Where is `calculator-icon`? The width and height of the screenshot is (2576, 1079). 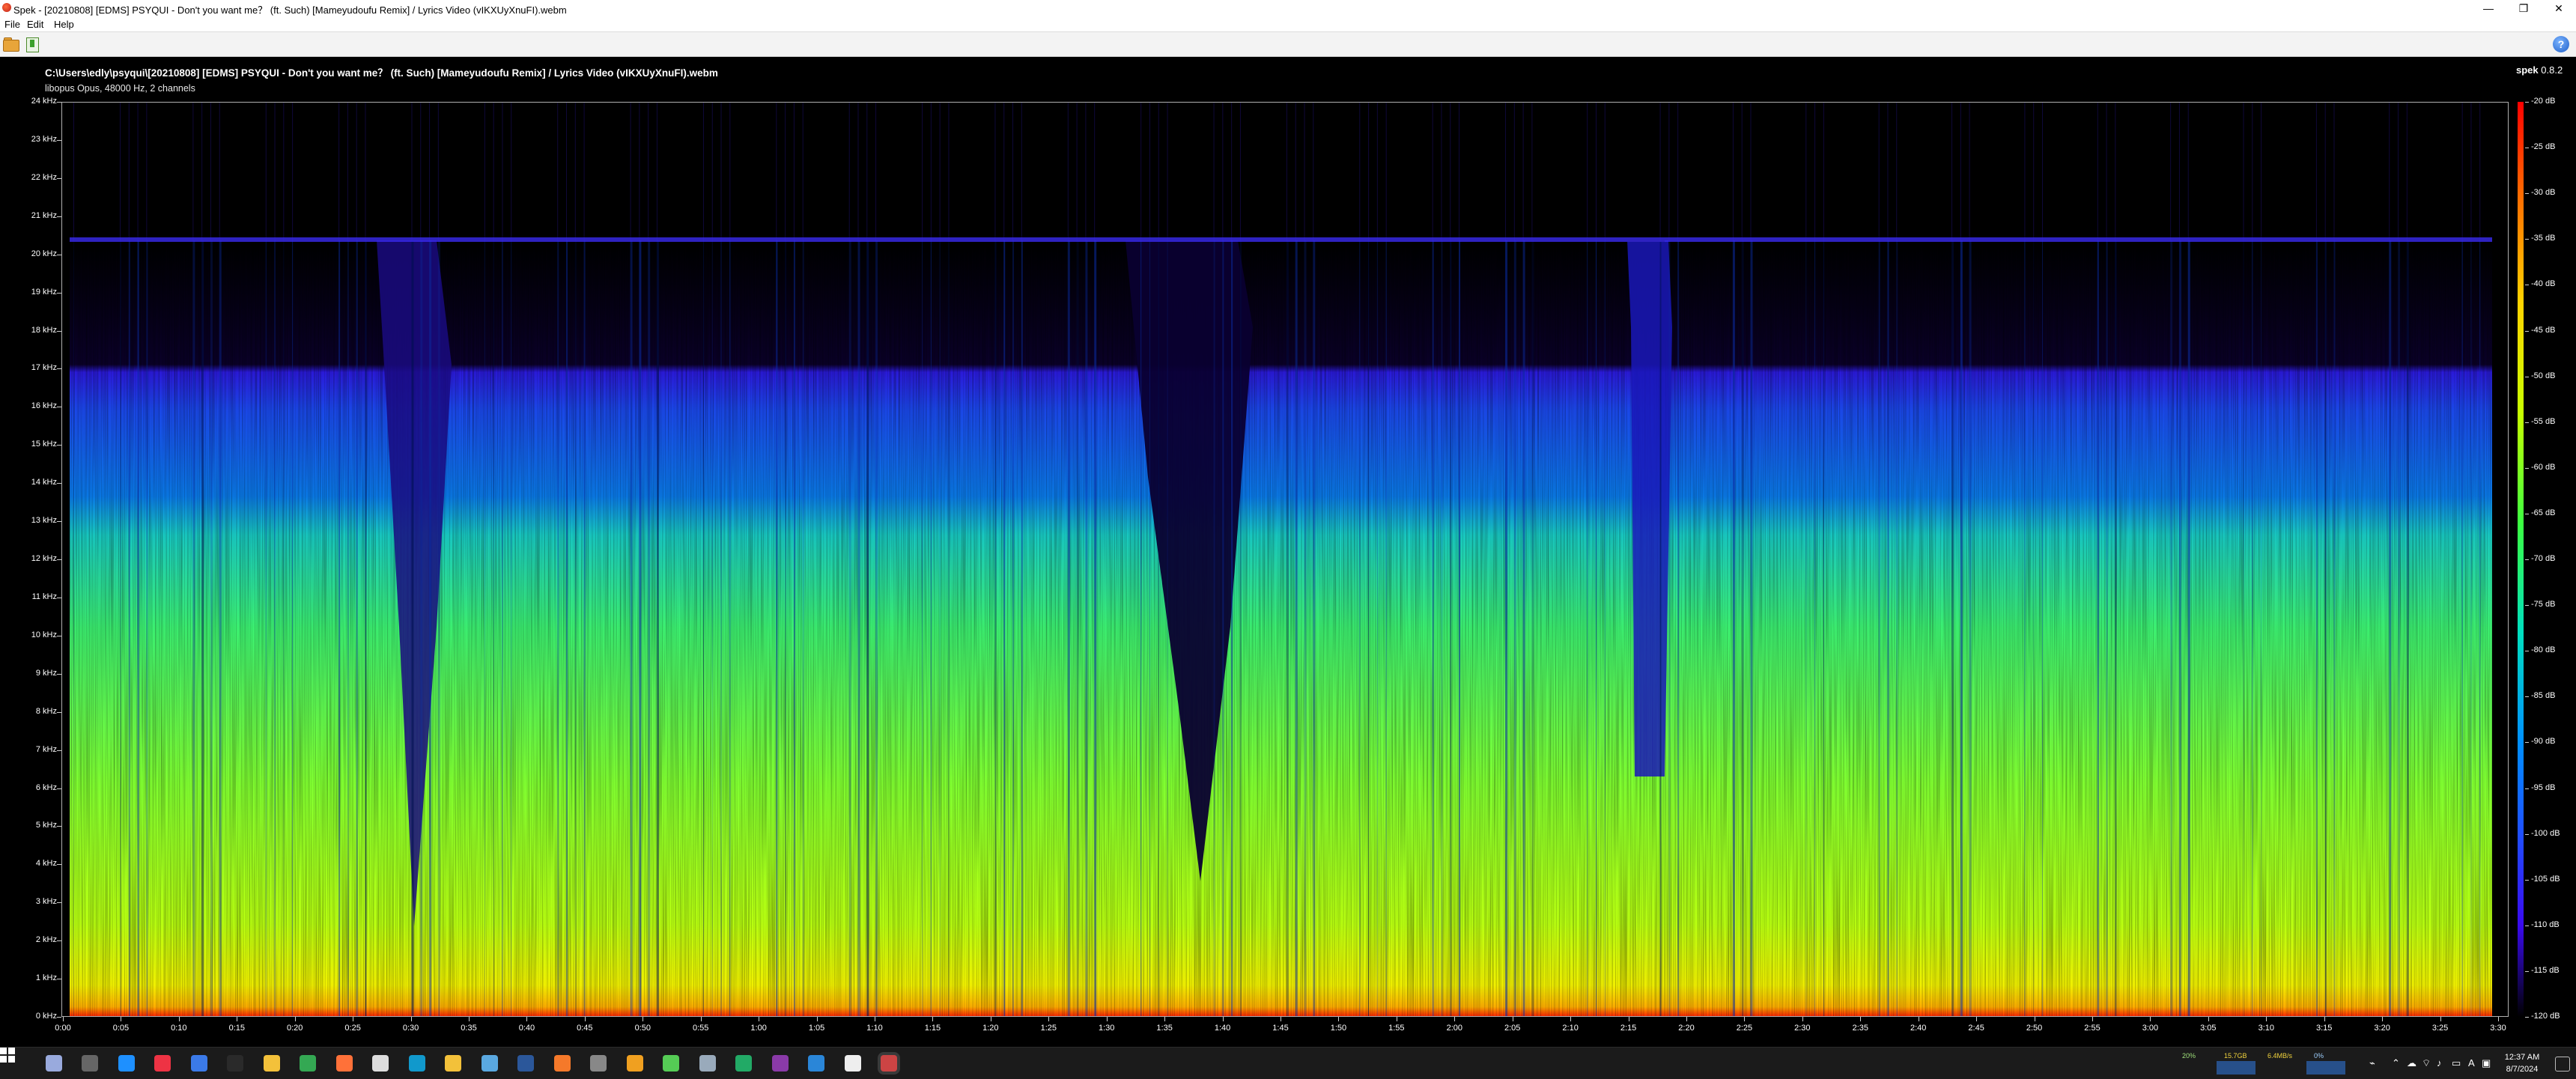
calculator-icon is located at coordinates (743, 1064).